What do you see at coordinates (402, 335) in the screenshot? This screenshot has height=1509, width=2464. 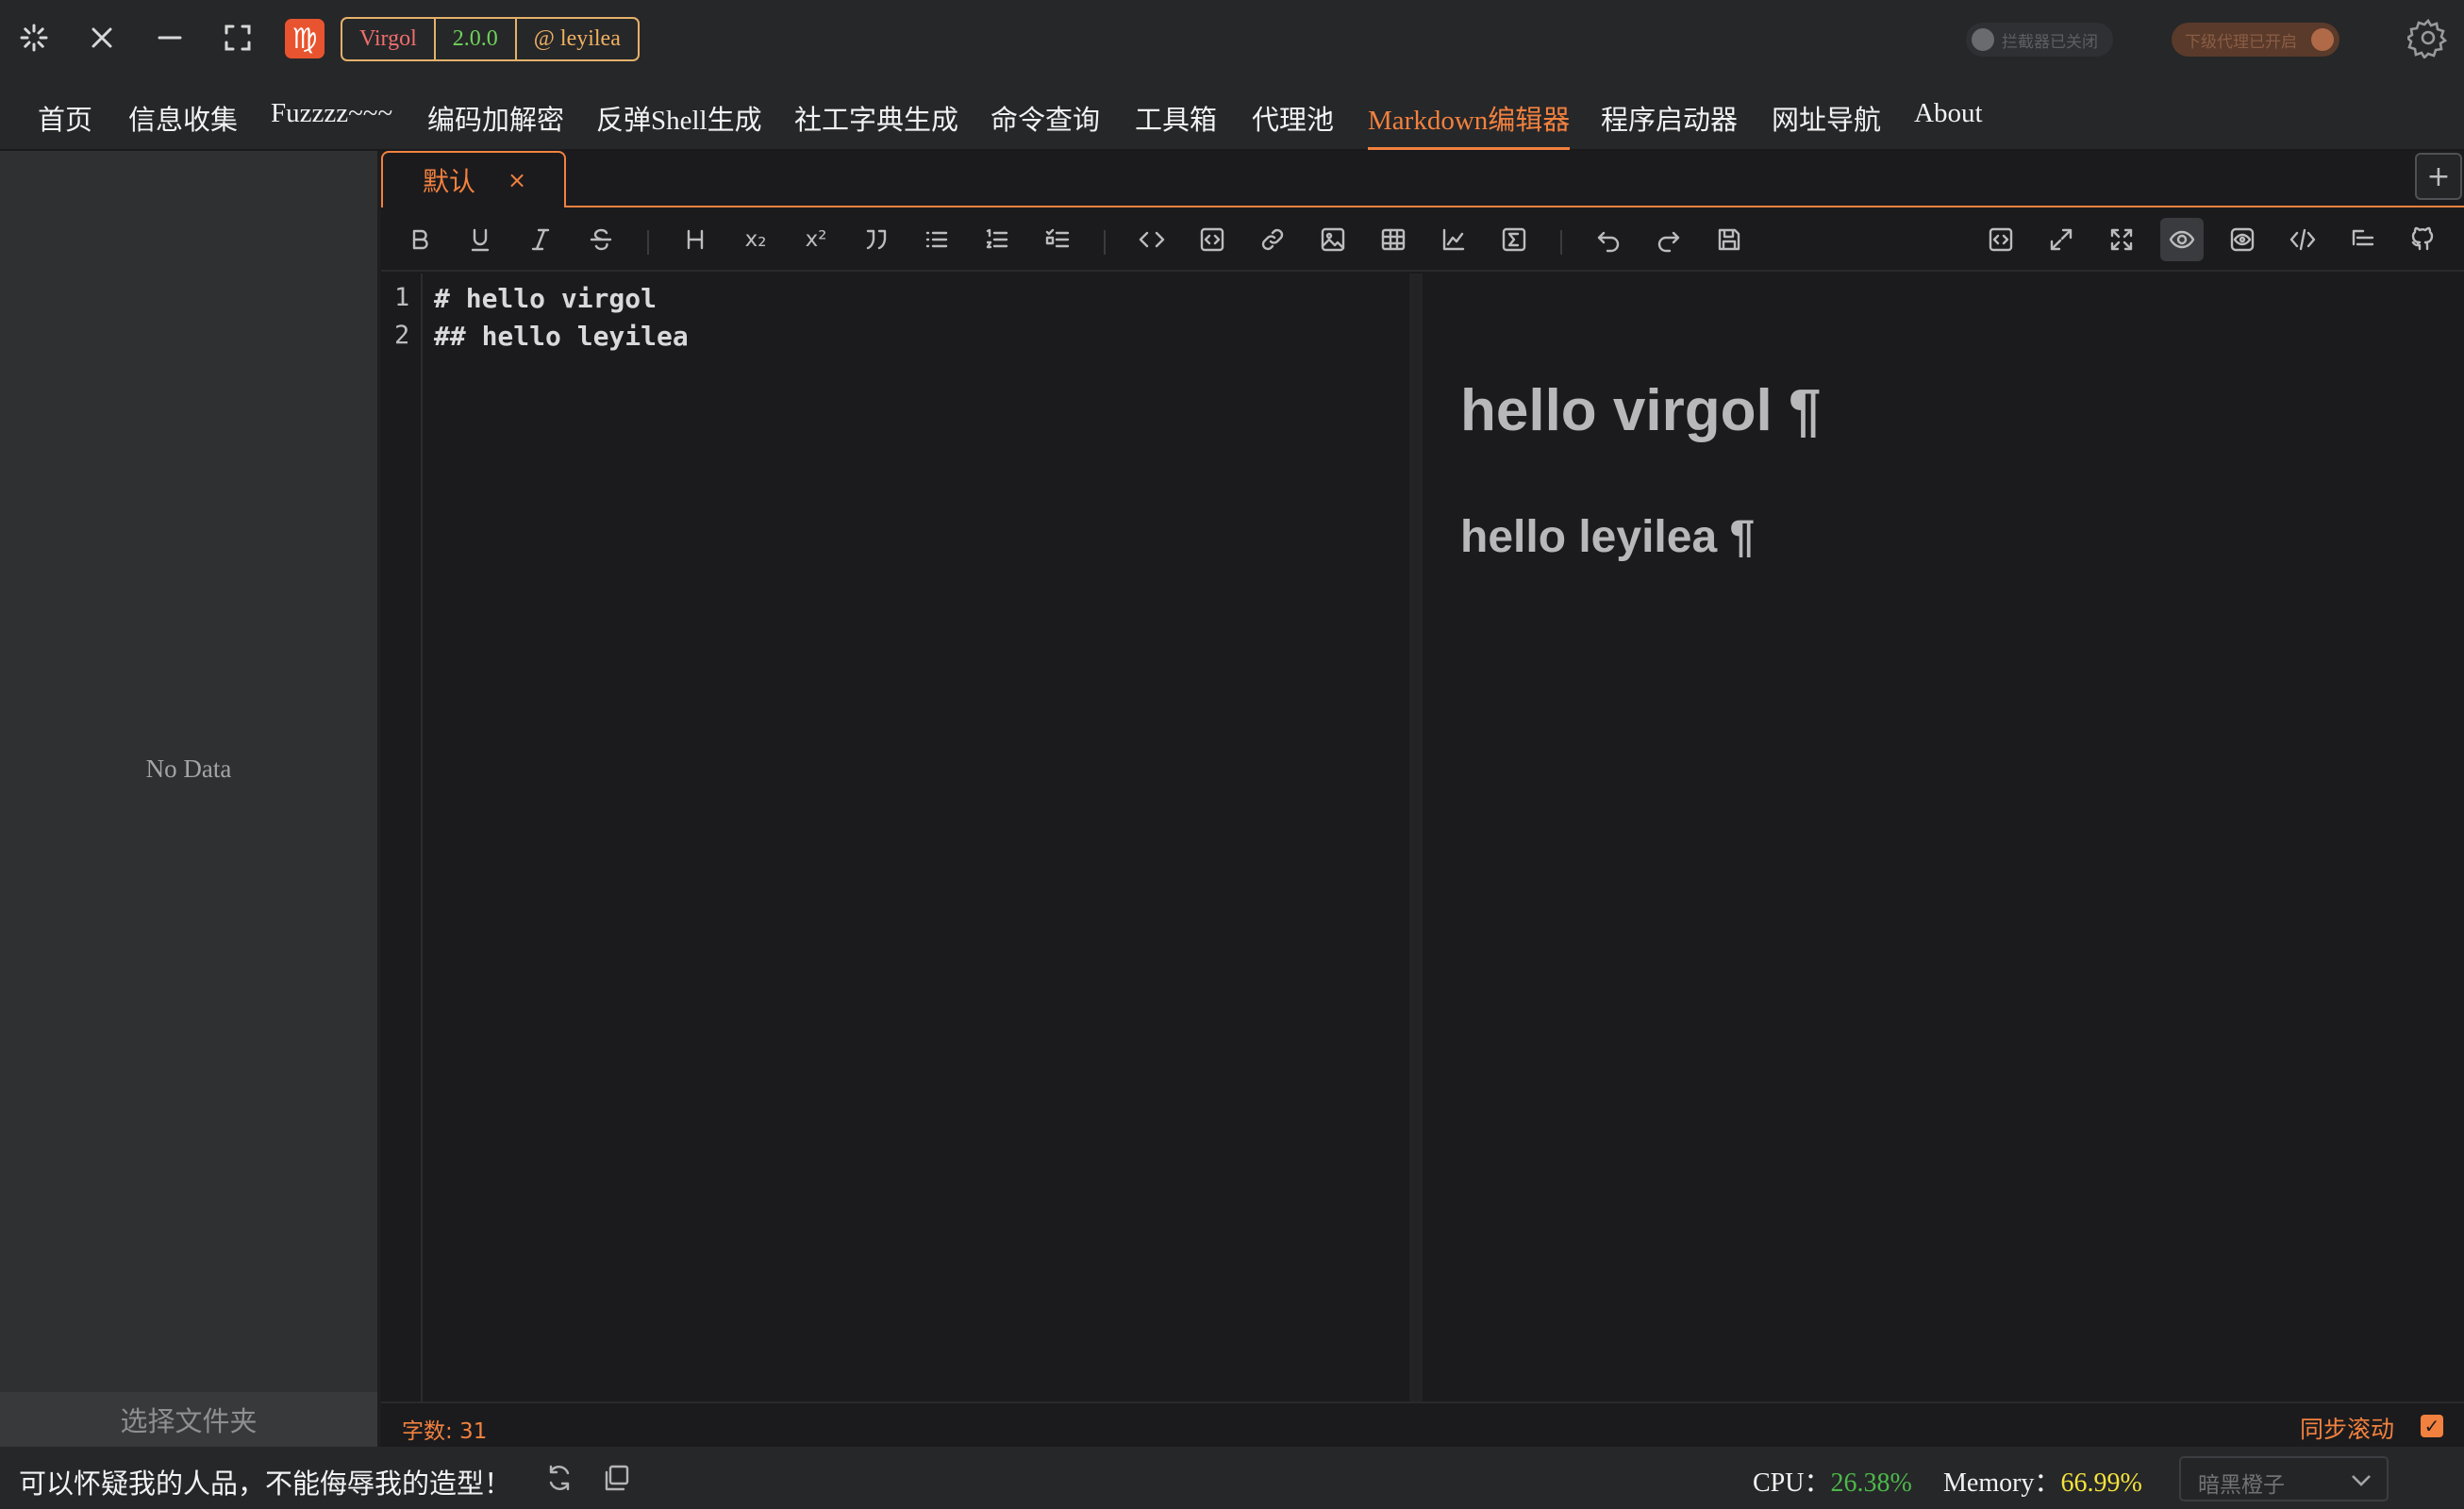 I see `line-number: 2` at bounding box center [402, 335].